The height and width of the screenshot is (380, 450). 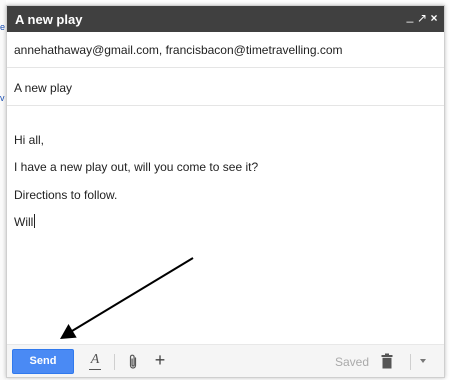 I want to click on more-options-plus-icon: +, so click(x=160, y=360).